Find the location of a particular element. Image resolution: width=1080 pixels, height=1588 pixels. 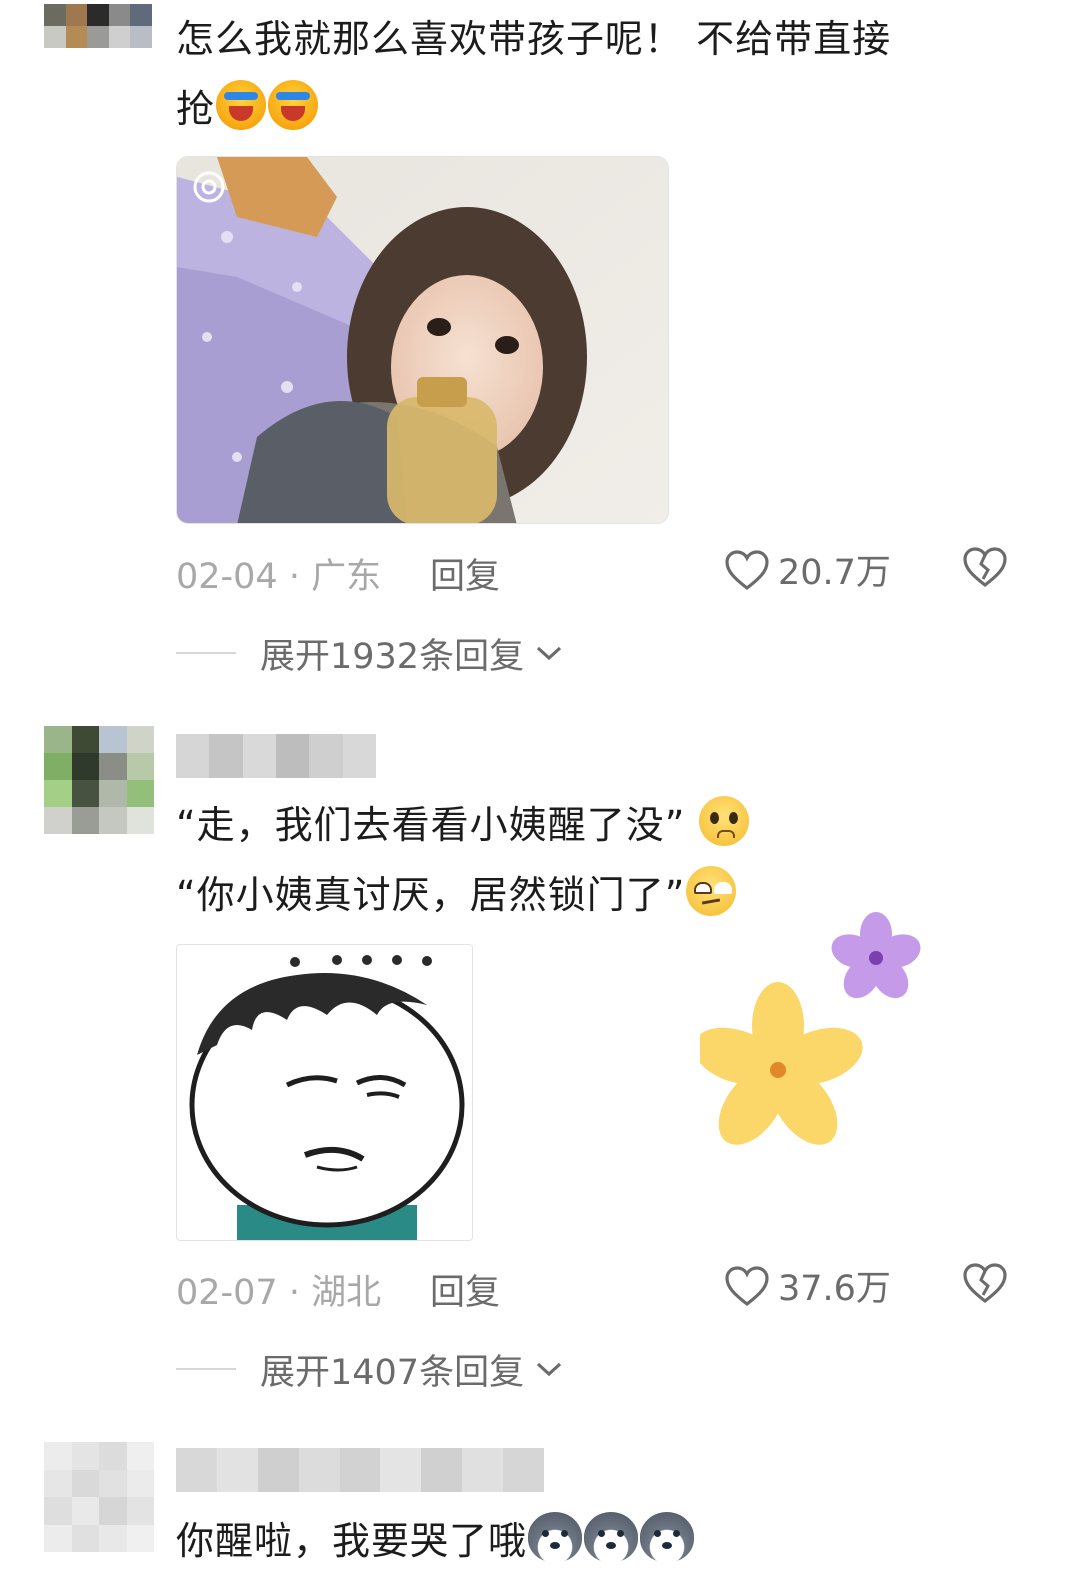

comment-text-line: 你醒啦，我要哭了哦 is located at coordinates (606, 1541).